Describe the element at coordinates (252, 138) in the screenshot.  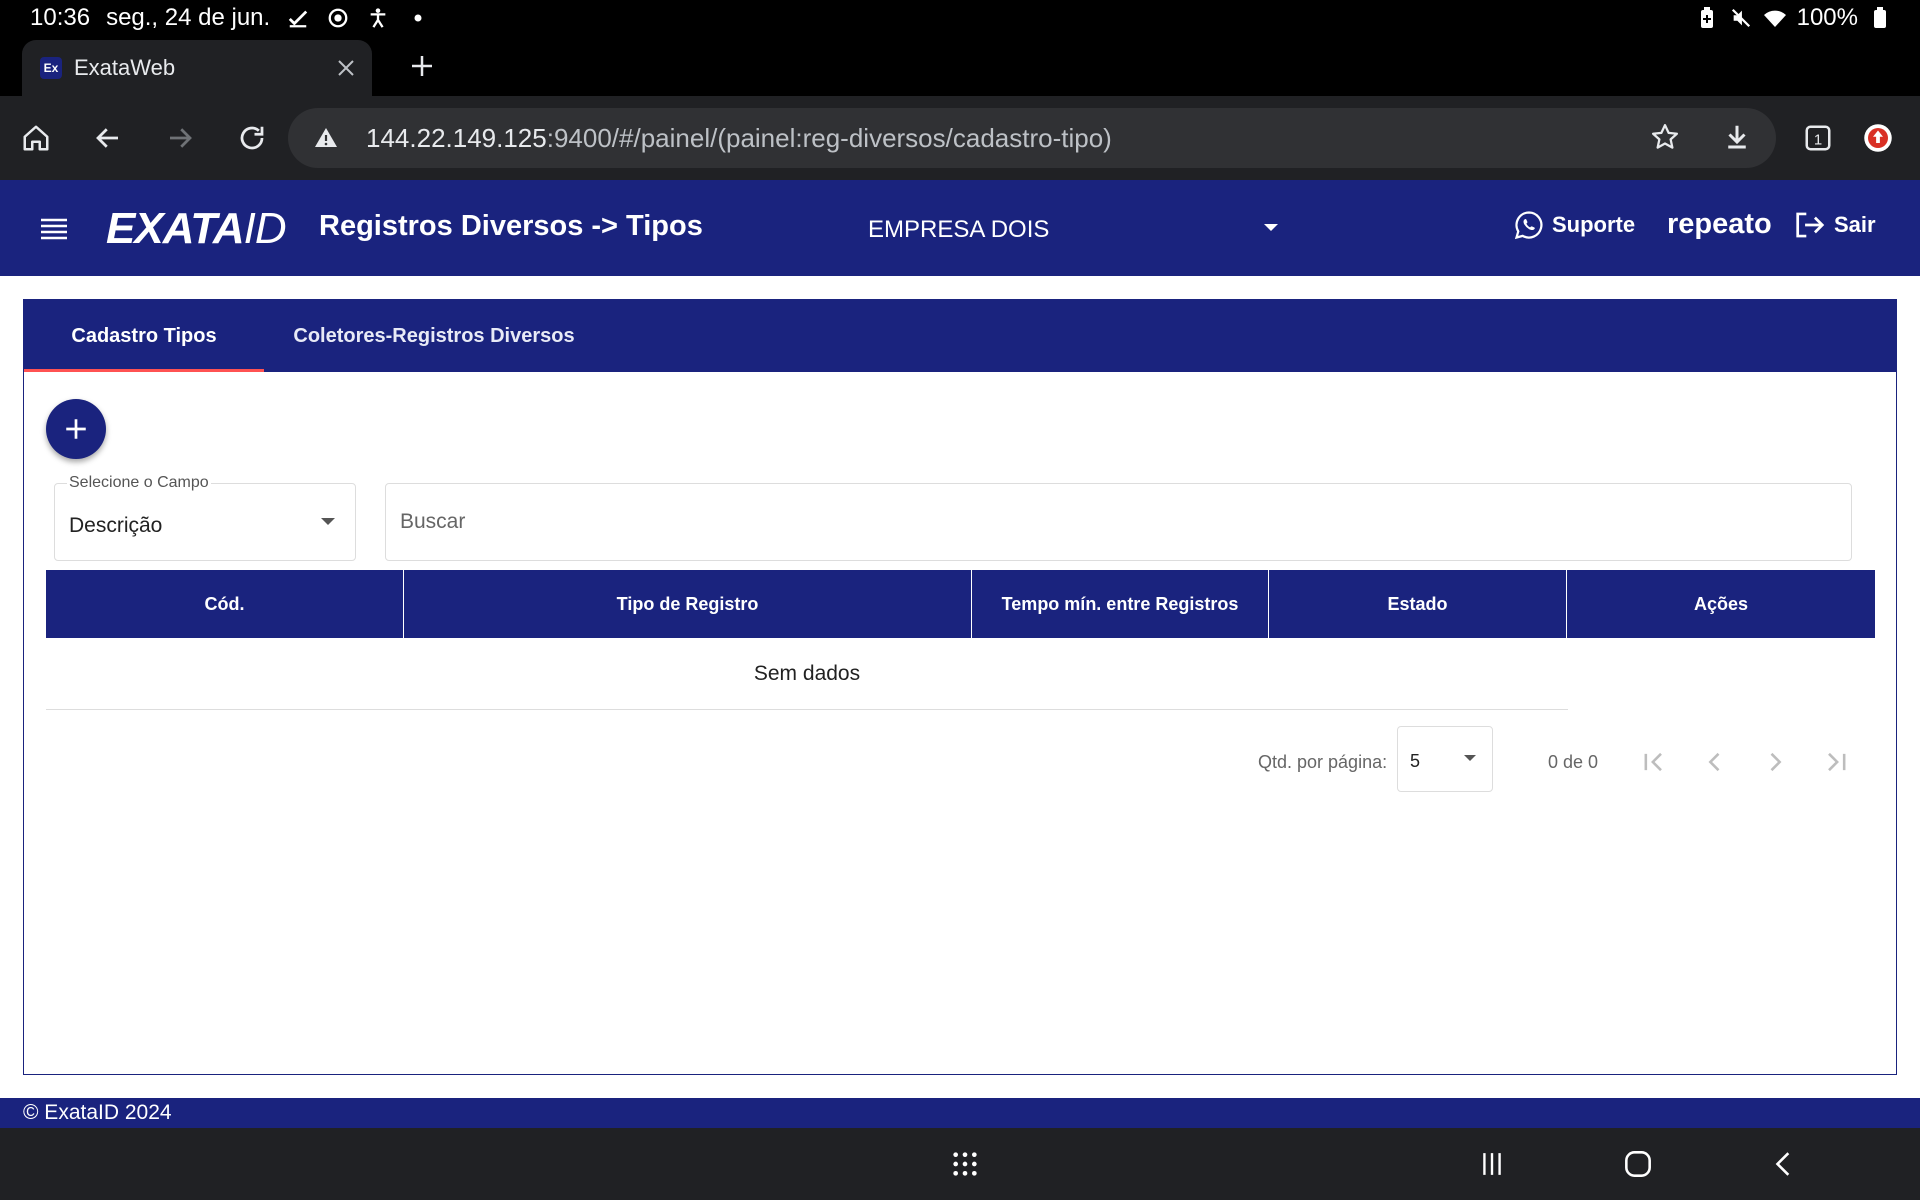
I see `reload-icon` at that location.